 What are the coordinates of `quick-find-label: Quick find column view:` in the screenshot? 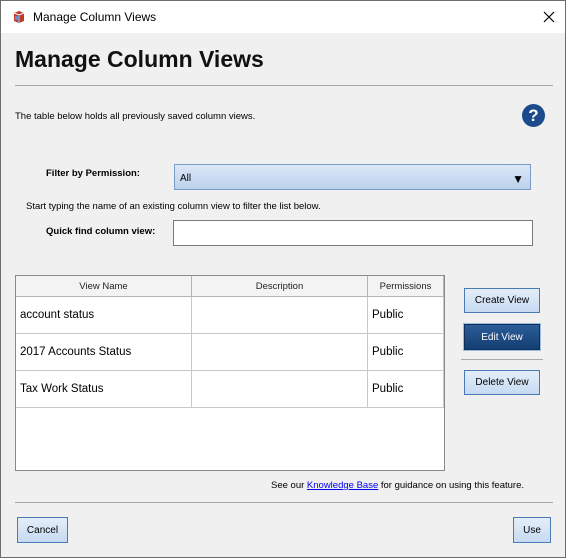 It's located at (101, 231).